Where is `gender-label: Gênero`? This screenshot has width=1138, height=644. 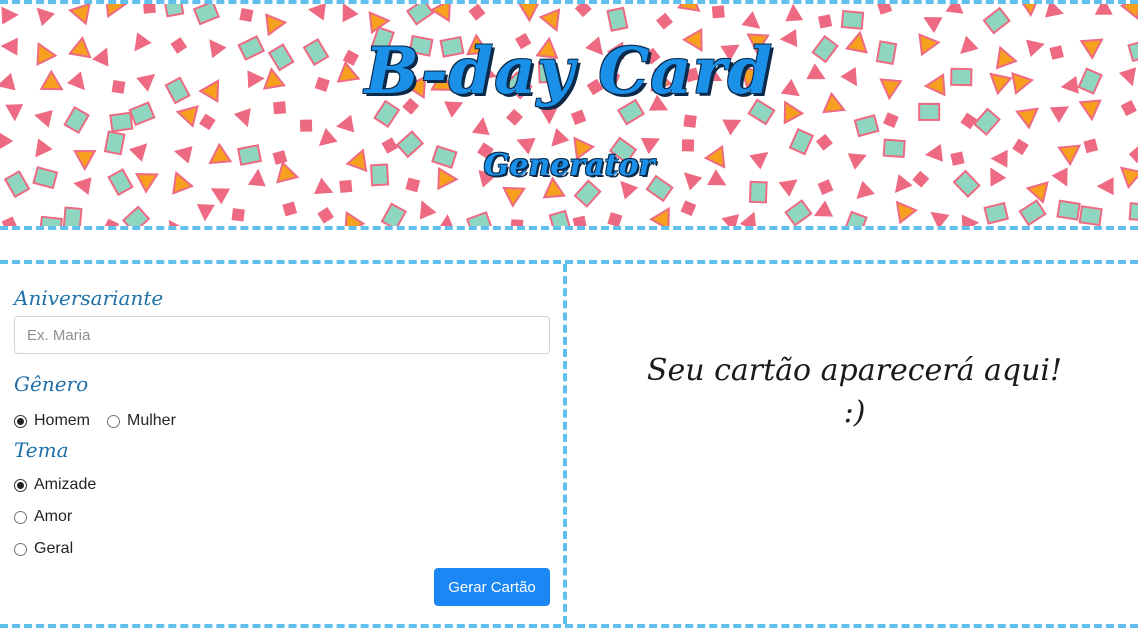
gender-label: Gênero is located at coordinates (51, 384).